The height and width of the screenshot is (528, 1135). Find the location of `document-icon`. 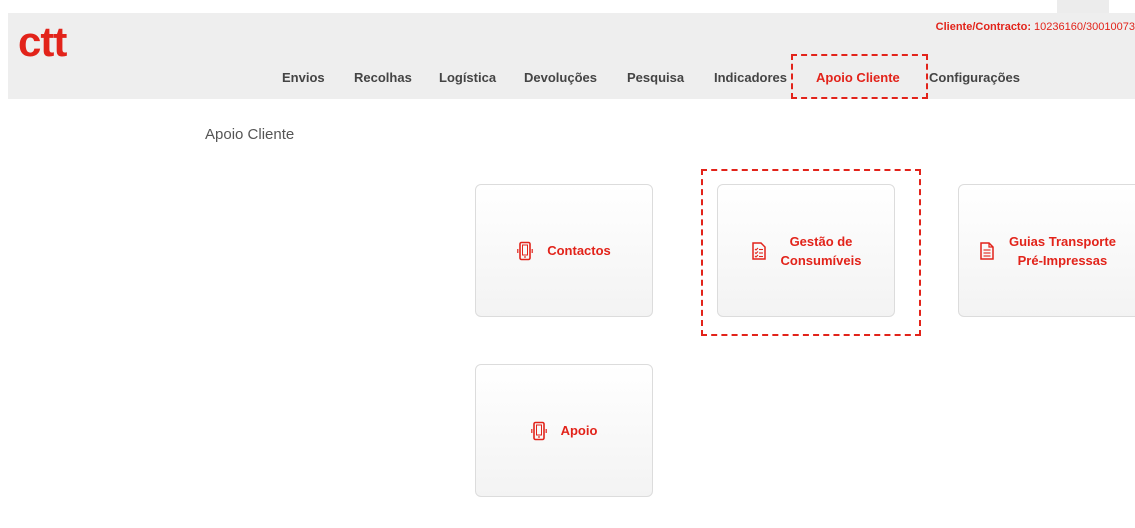

document-icon is located at coordinates (987, 251).